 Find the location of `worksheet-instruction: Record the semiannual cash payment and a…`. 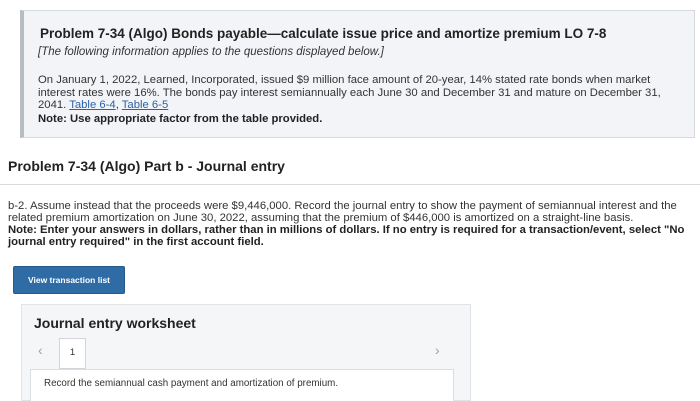

worksheet-instruction: Record the semiannual cash payment and a… is located at coordinates (191, 383).